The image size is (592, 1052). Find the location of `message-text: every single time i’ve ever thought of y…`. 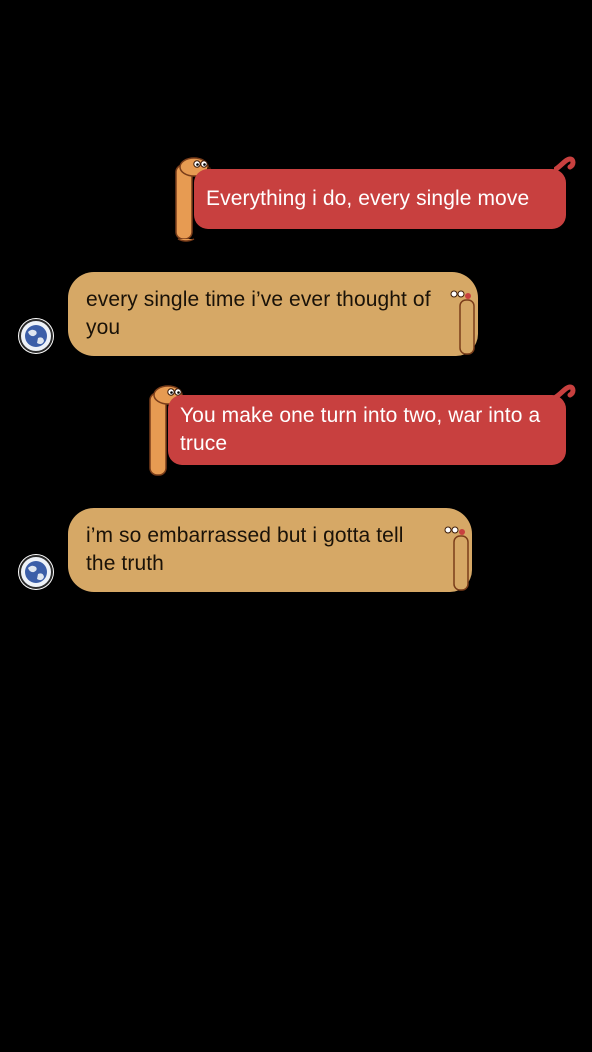

message-text: every single time i’ve ever thought of y… is located at coordinates (273, 314).